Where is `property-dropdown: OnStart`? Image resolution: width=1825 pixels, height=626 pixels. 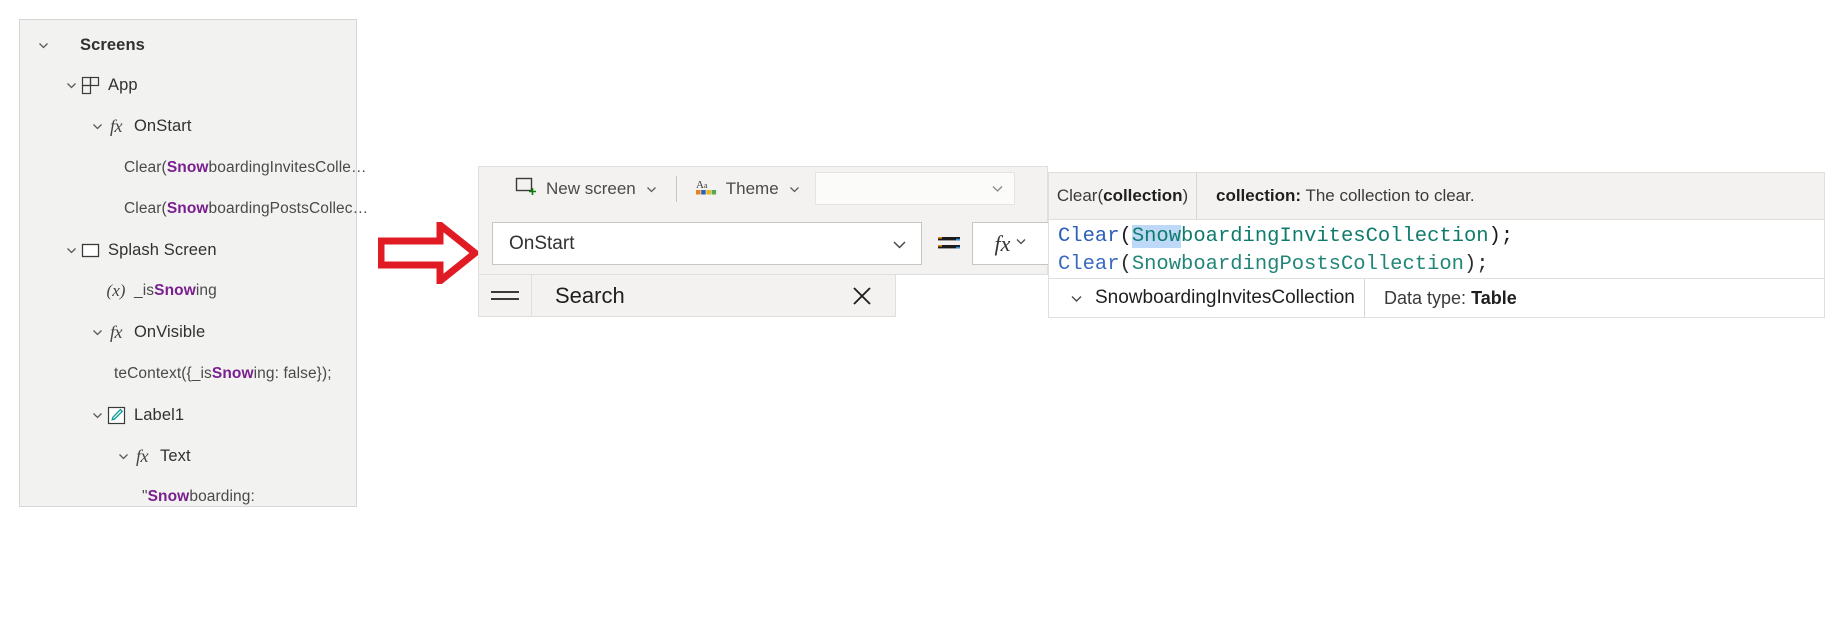
property-dropdown: OnStart is located at coordinates (707, 243).